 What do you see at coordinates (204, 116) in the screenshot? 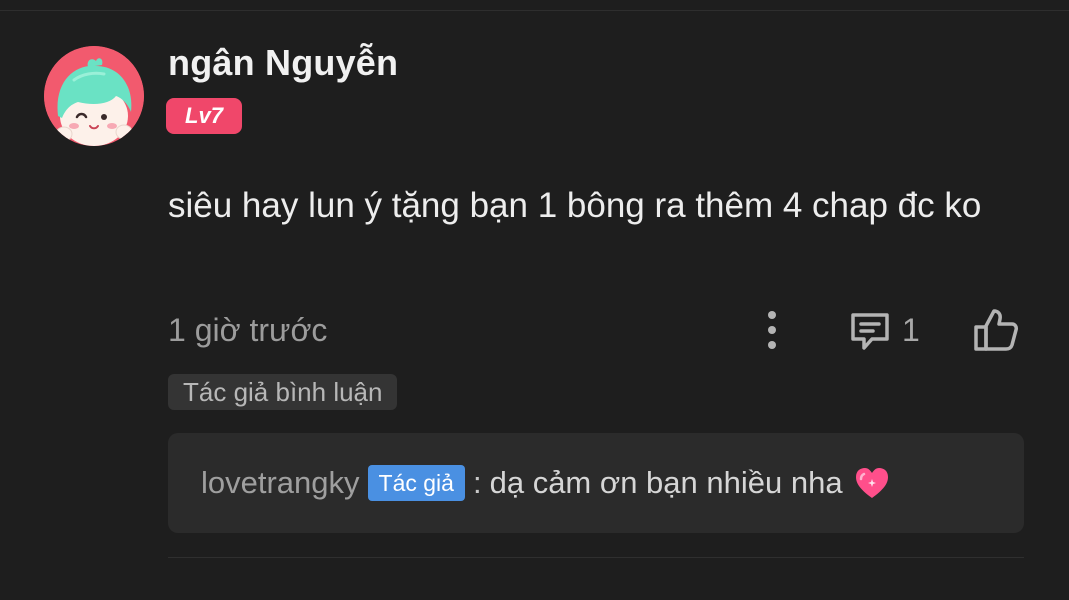
I see `level-badge: Lv7` at bounding box center [204, 116].